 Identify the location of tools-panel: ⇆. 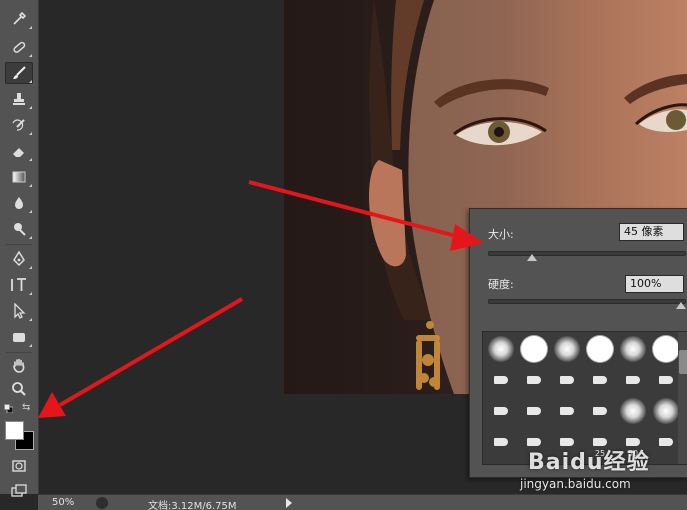
(19, 248).